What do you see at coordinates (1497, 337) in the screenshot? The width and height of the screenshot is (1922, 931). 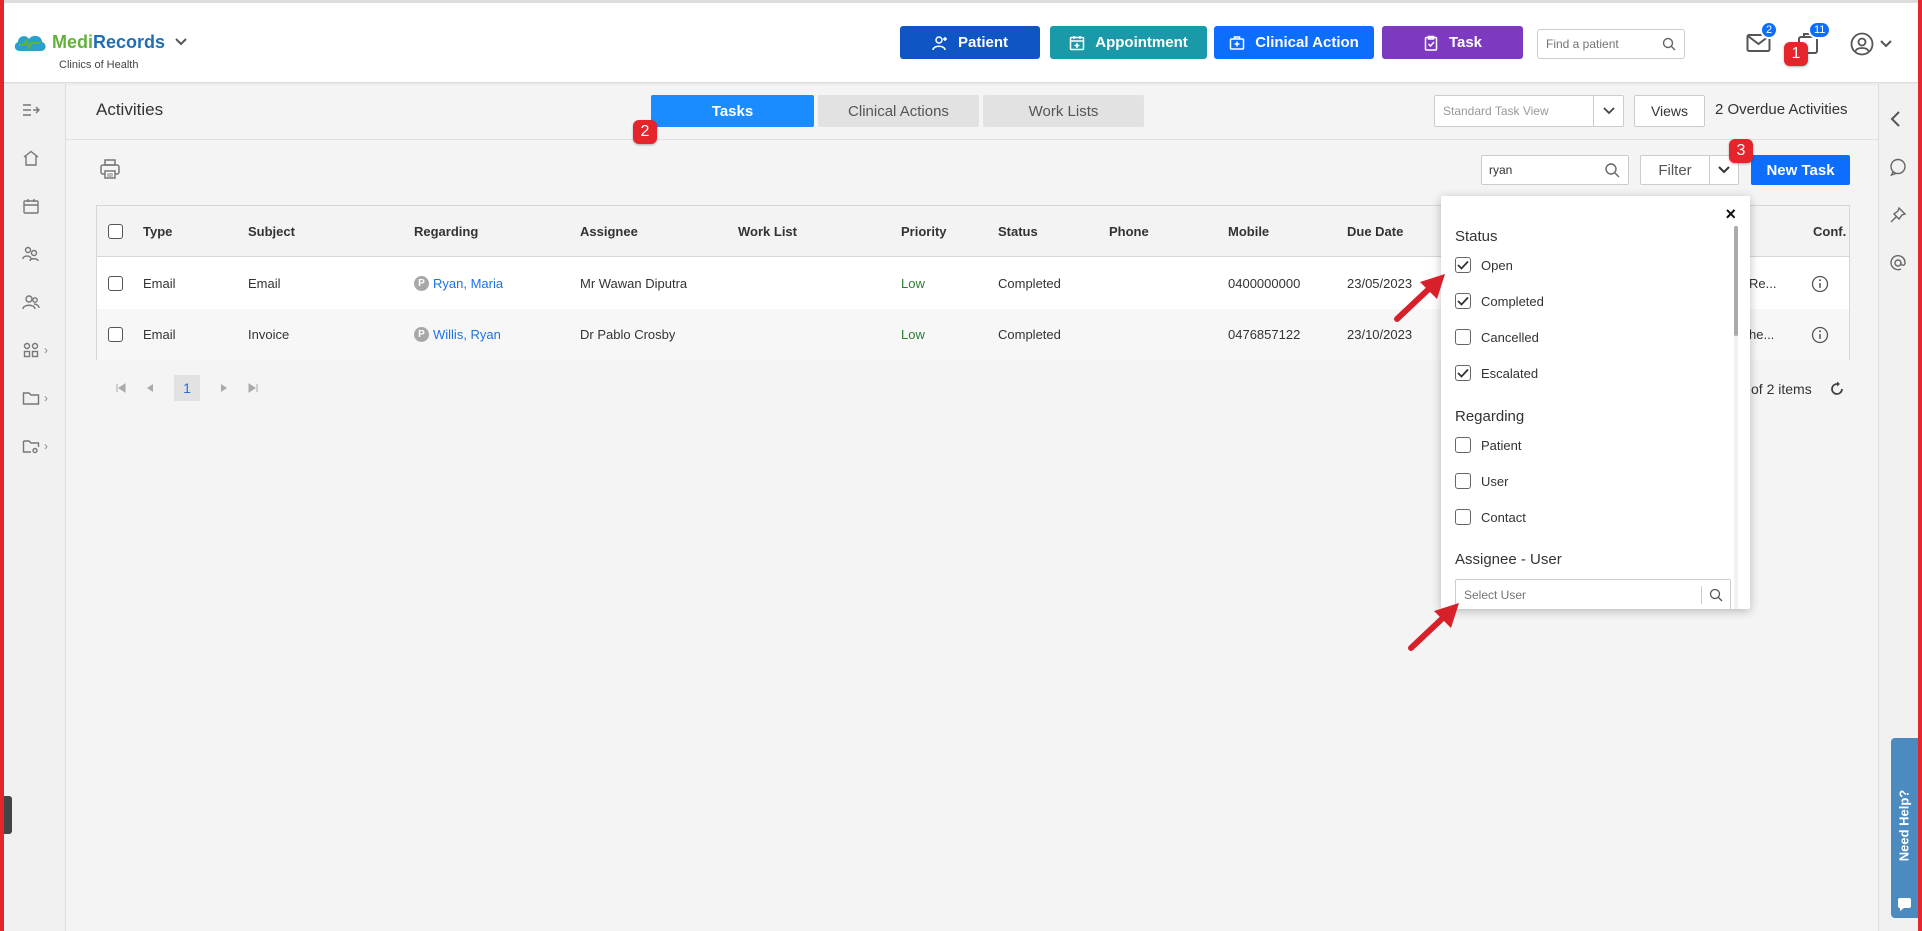 I see `status-option-cancelled: Cancelled` at bounding box center [1497, 337].